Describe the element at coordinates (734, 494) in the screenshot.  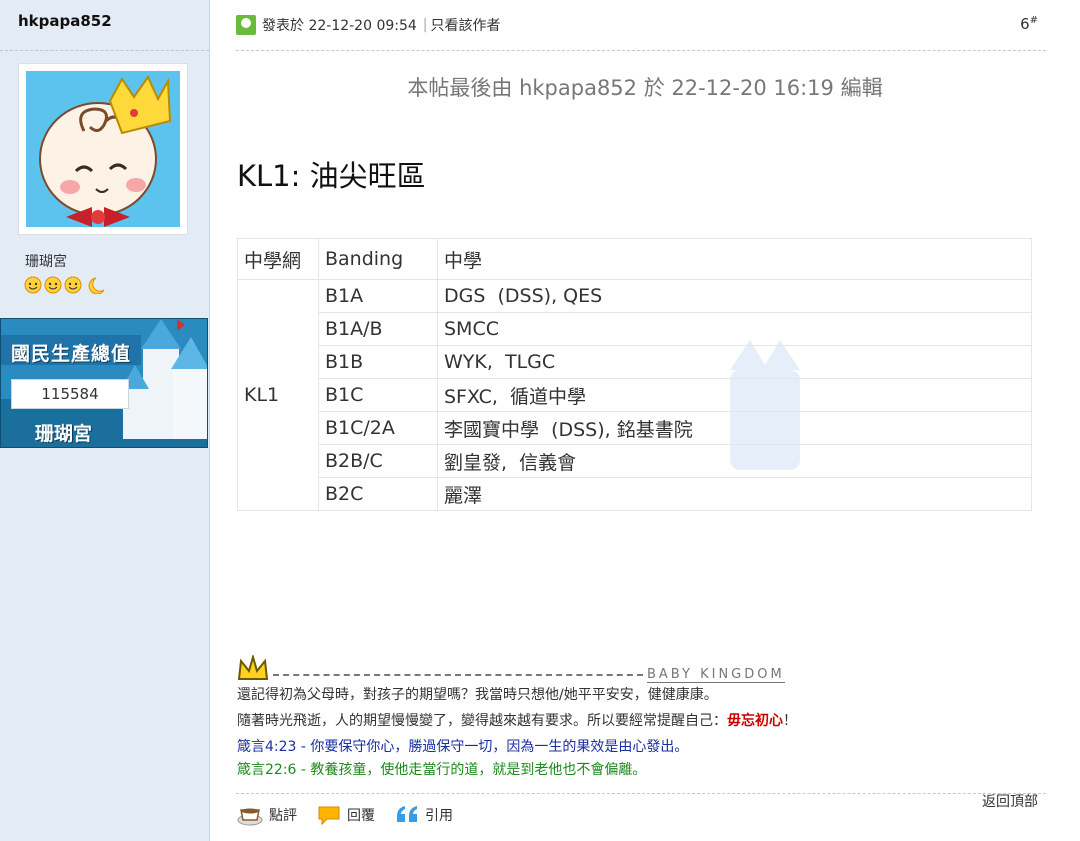
I see `school-cell: 麗澤` at that location.